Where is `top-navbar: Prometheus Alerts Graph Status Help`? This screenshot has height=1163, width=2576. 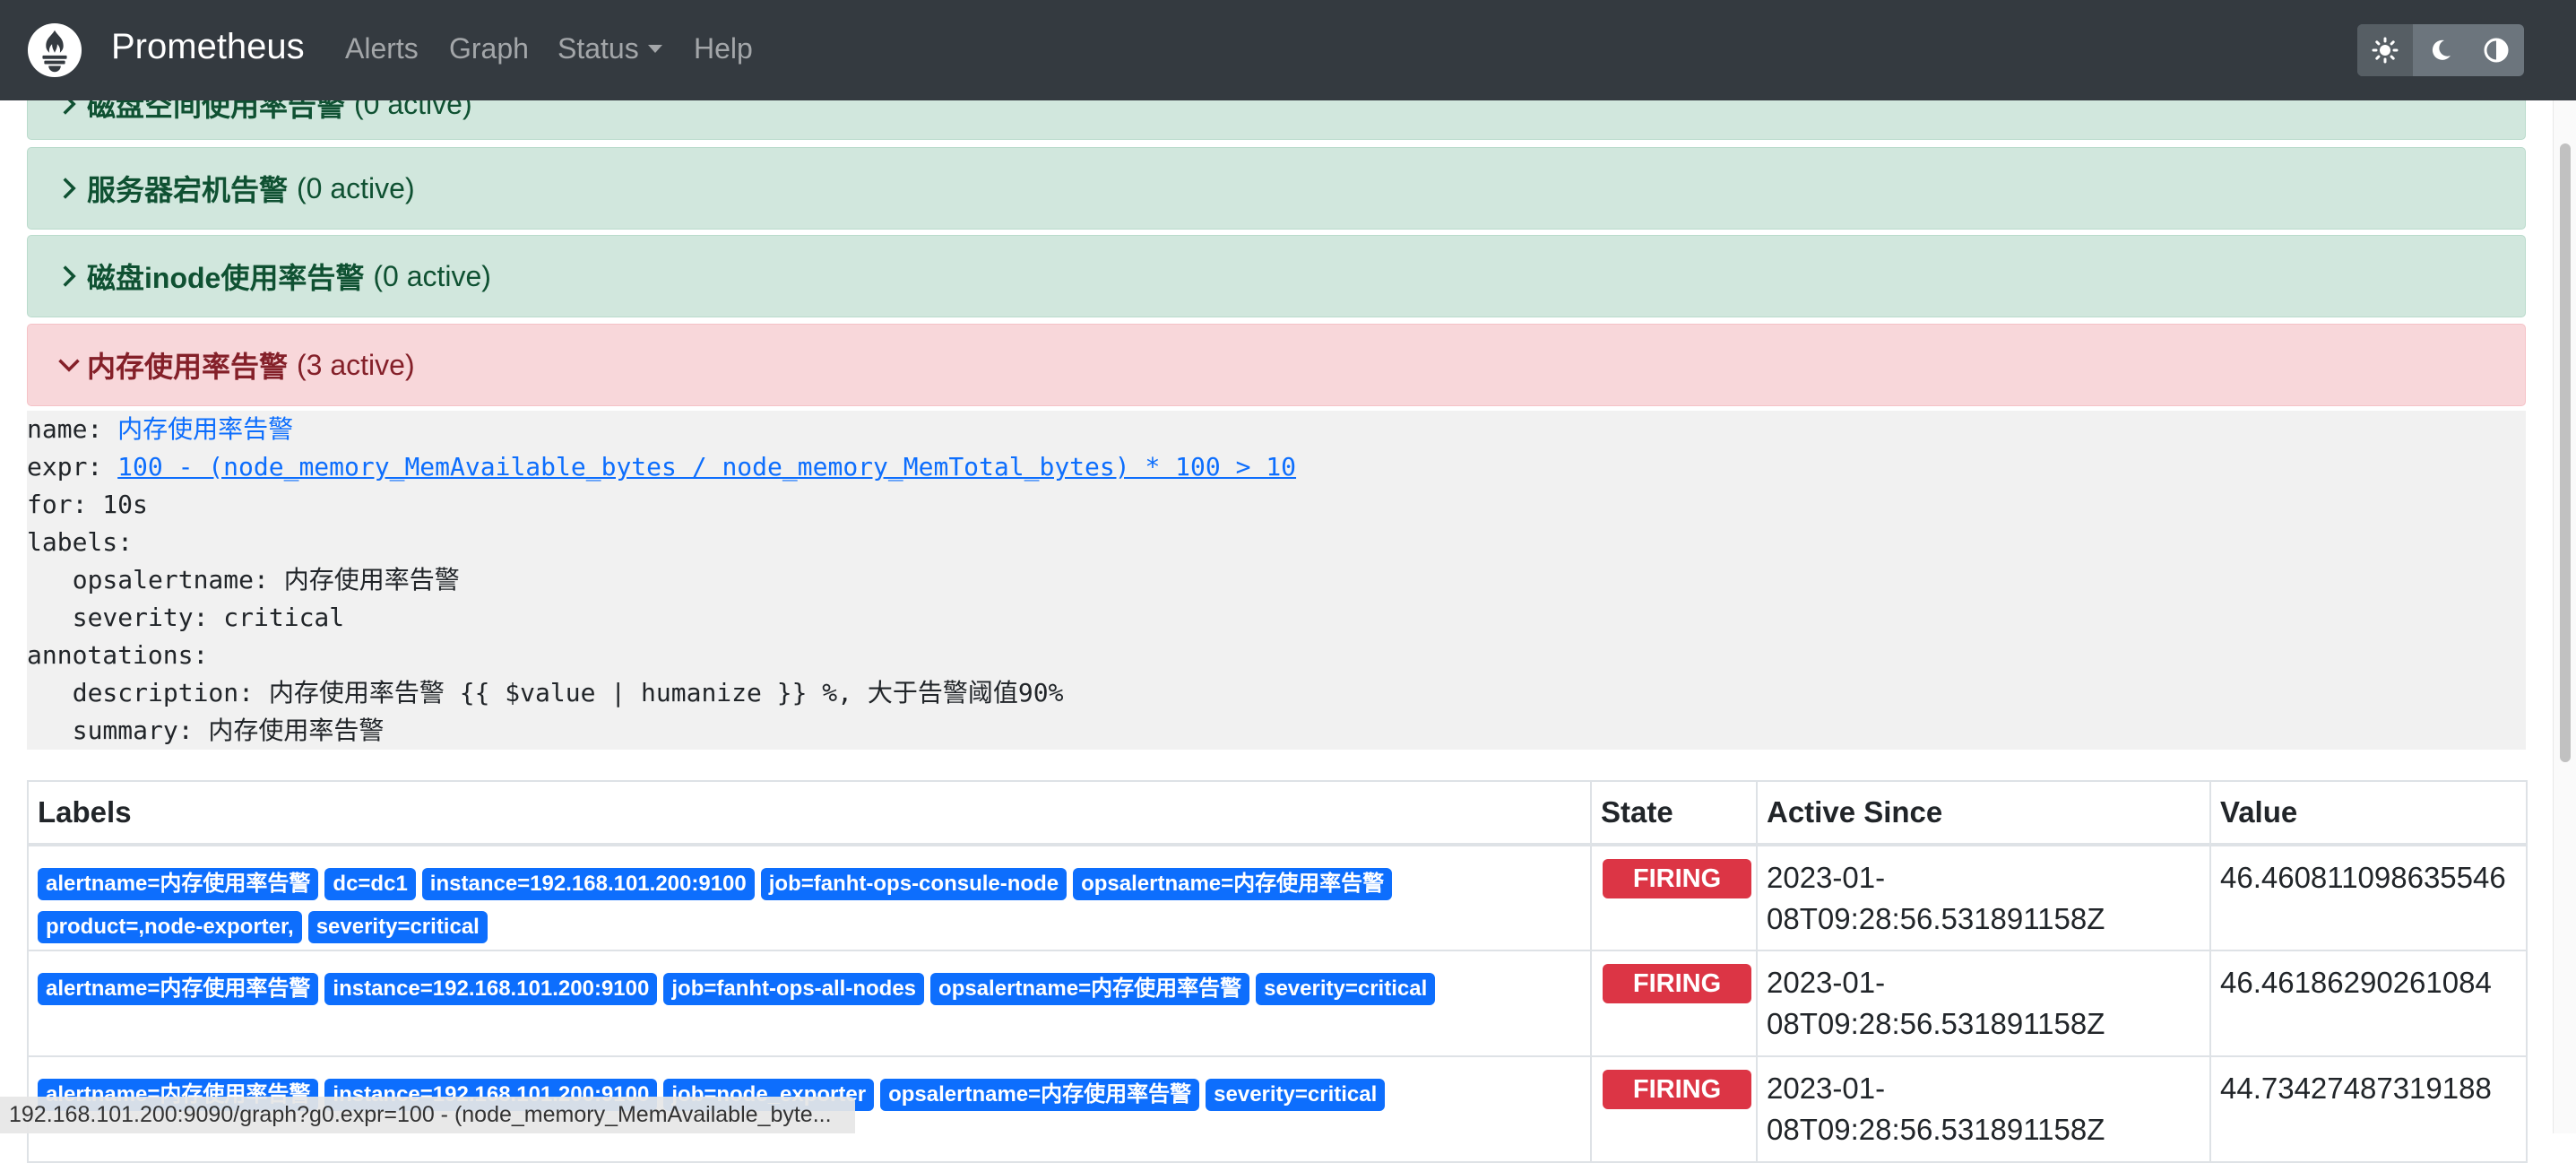 top-navbar: Prometheus Alerts Graph Status Help is located at coordinates (1288, 50).